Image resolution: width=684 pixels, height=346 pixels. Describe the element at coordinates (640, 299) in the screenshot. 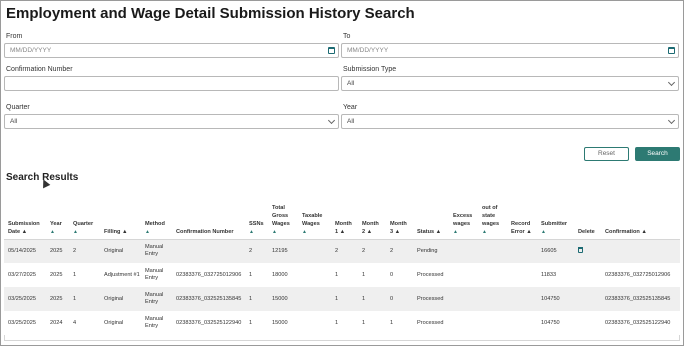

I see `cell-confirmation: 02383376_032525135845` at that location.